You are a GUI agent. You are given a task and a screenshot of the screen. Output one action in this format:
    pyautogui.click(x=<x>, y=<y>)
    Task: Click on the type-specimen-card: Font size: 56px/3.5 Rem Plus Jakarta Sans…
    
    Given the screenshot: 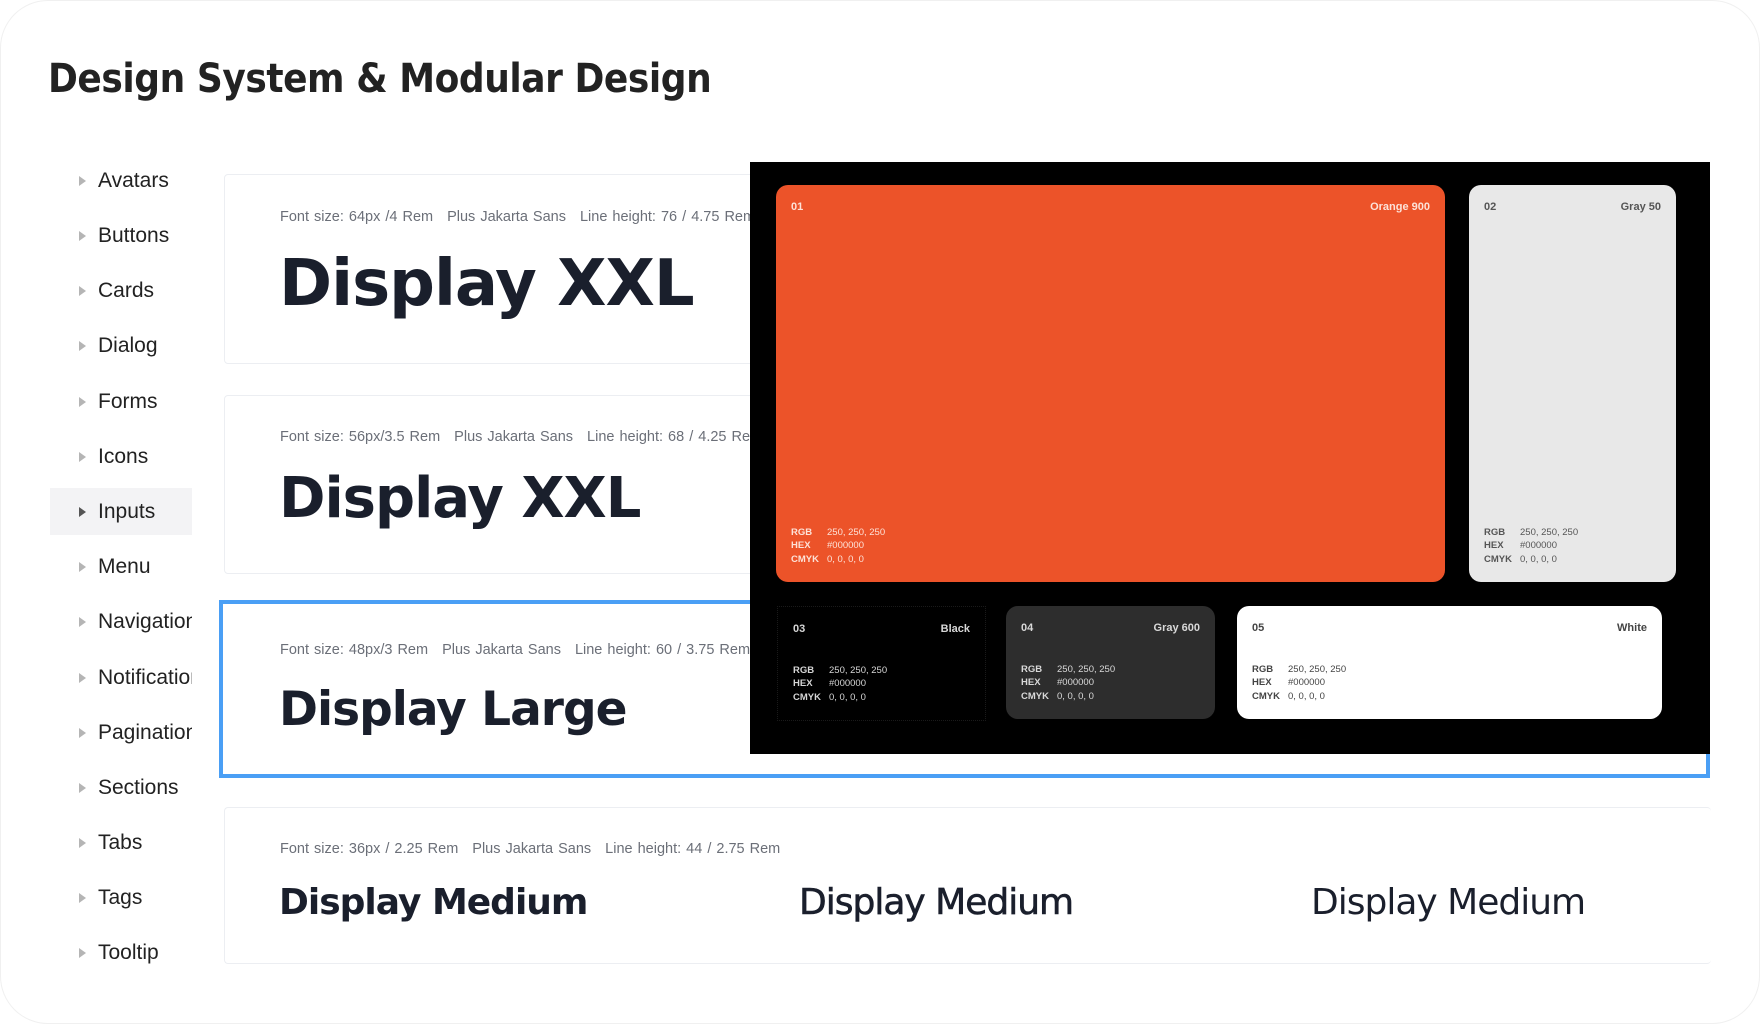 What is the action you would take?
    pyautogui.click(x=505, y=484)
    